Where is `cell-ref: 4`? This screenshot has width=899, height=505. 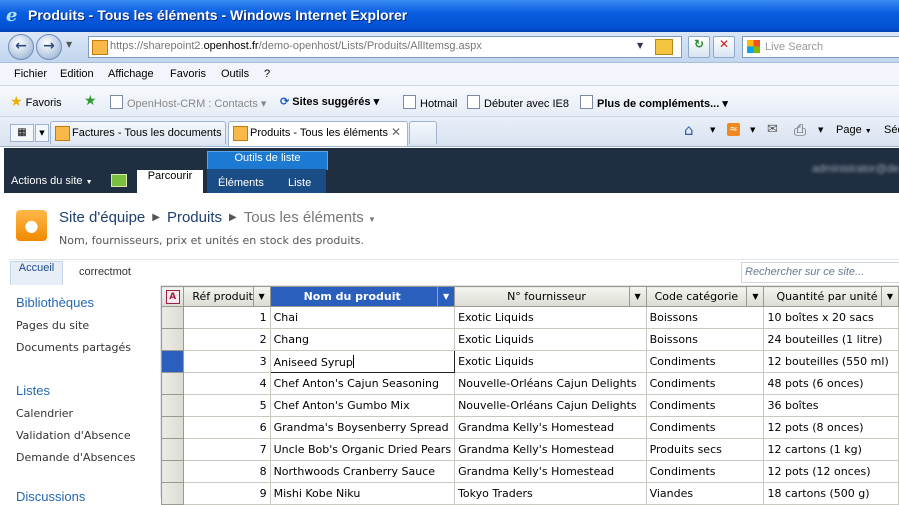 cell-ref: 4 is located at coordinates (227, 383).